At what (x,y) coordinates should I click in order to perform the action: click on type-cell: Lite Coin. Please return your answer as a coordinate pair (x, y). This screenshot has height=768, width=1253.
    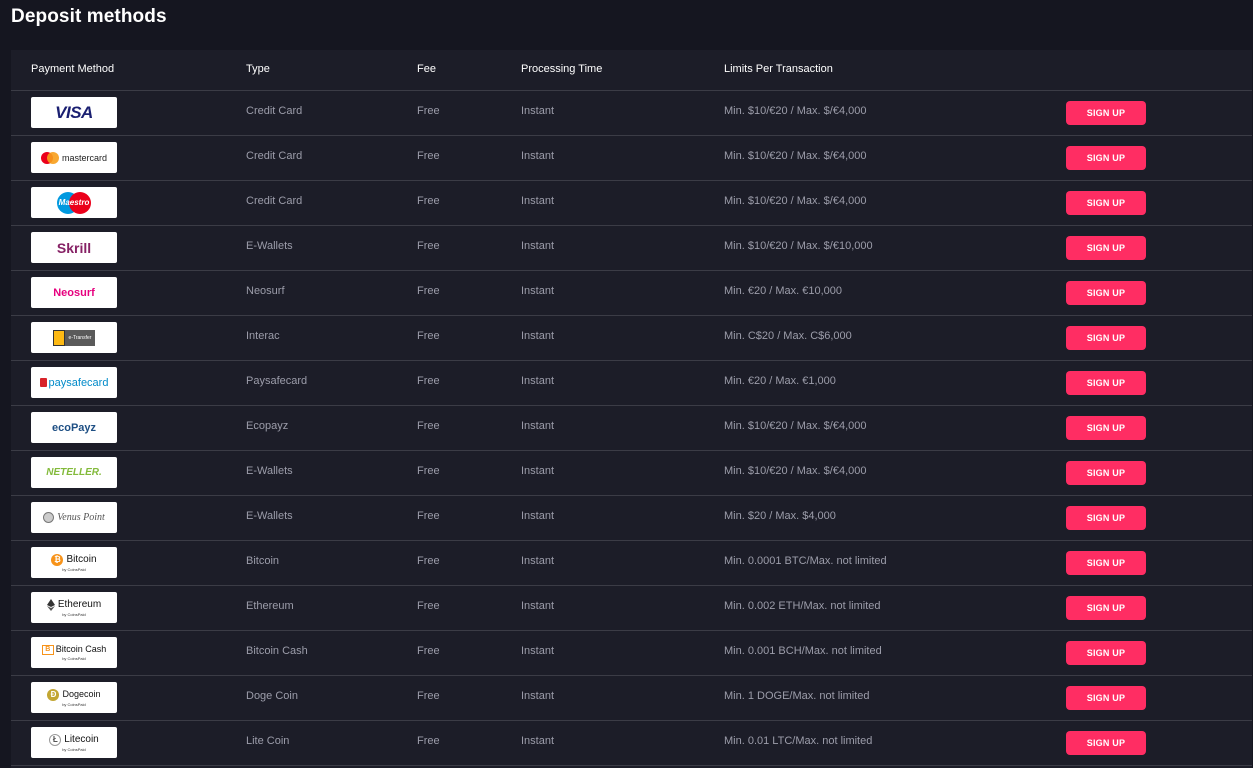
    Looking at the image, I should click on (268, 741).